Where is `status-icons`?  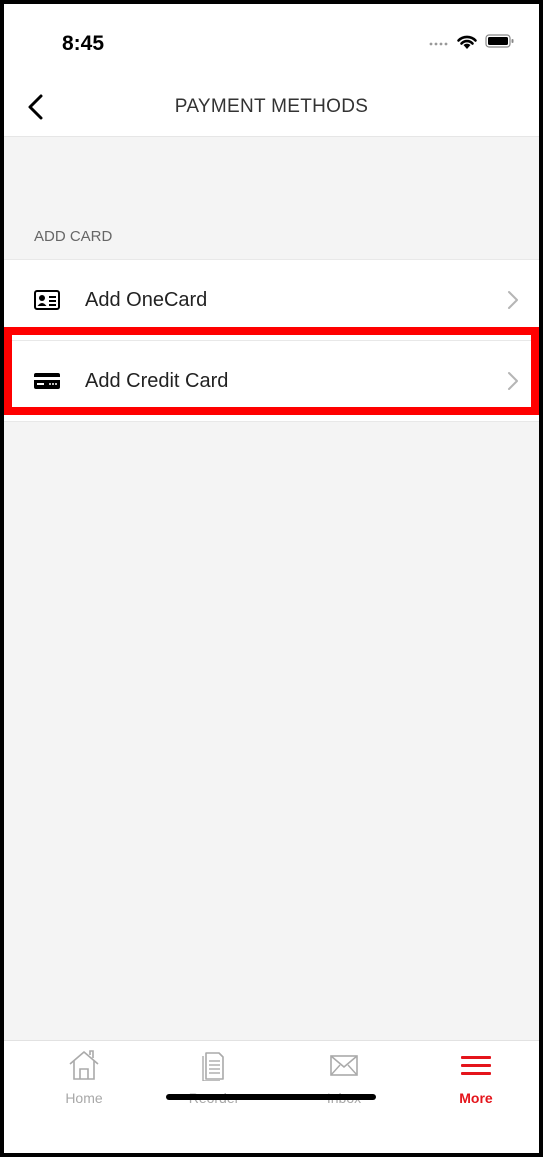 status-icons is located at coordinates (472, 41).